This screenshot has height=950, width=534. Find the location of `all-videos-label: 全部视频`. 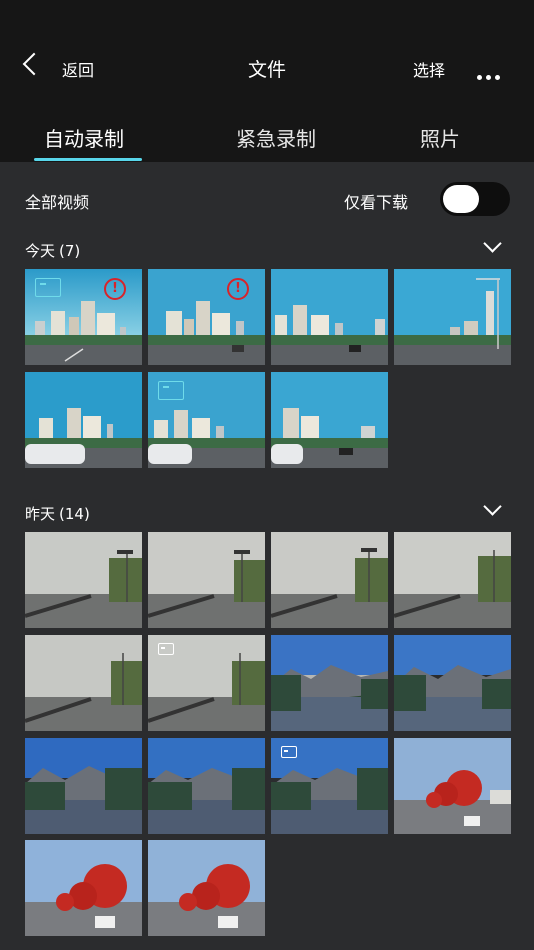

all-videos-label: 全部视频 is located at coordinates (57, 202).